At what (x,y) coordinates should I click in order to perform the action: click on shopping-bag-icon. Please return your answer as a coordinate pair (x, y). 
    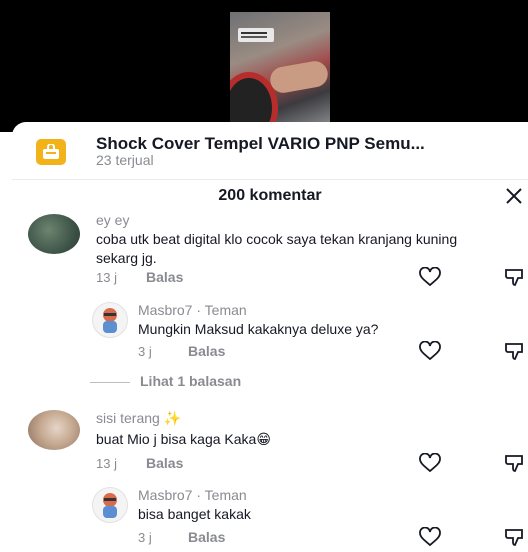
    Looking at the image, I should click on (51, 152).